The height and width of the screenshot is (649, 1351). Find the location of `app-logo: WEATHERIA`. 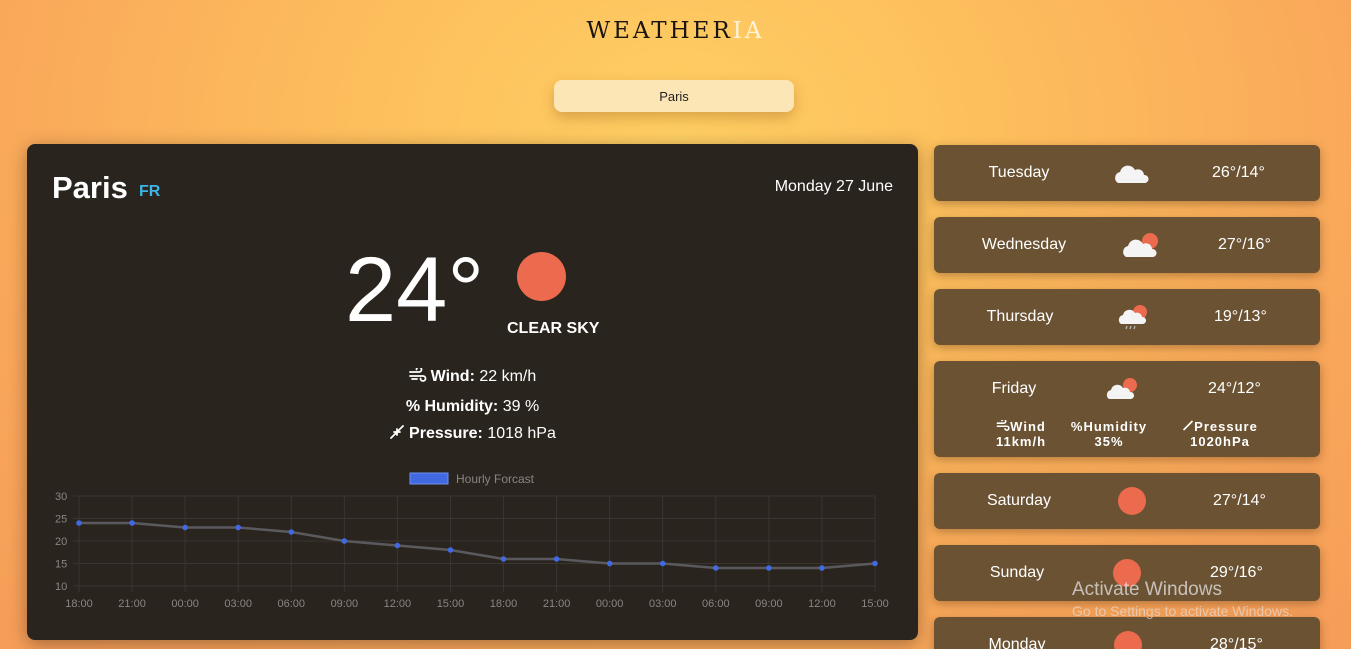

app-logo: WEATHERIA is located at coordinates (675, 31).